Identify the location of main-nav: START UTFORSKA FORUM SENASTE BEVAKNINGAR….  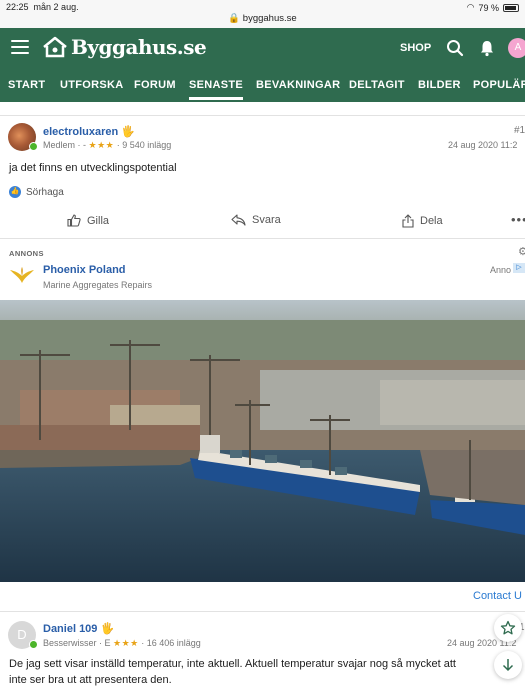
(262, 85).